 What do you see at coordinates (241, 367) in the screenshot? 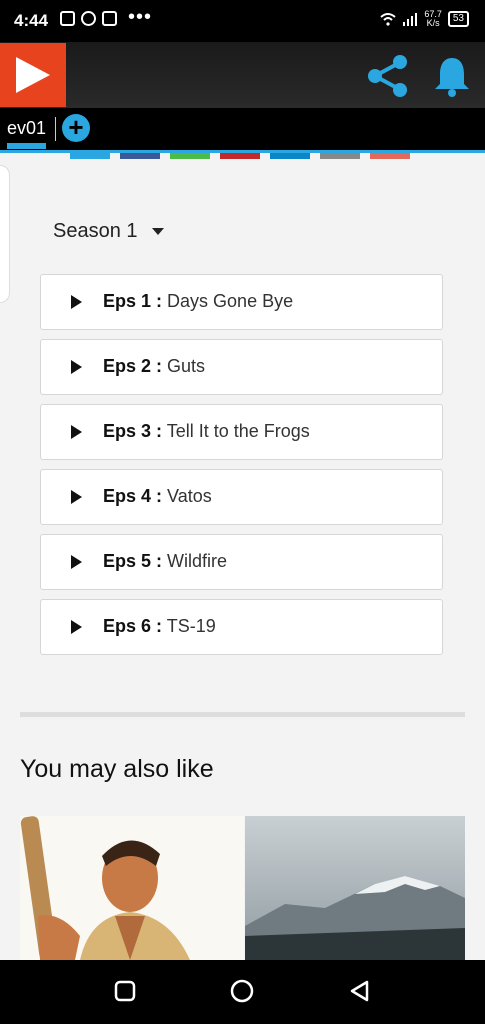
I see `episode-item: Eps 2 : Guts` at bounding box center [241, 367].